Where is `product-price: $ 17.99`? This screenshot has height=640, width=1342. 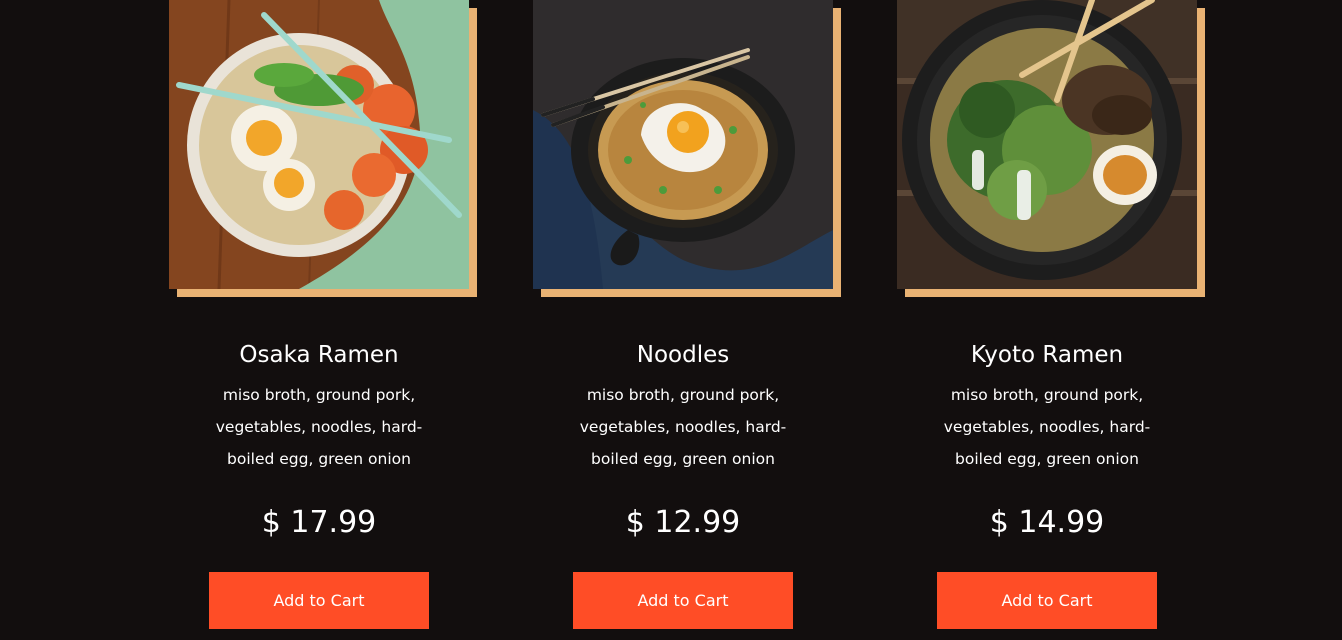
product-price: $ 17.99 is located at coordinates (319, 522).